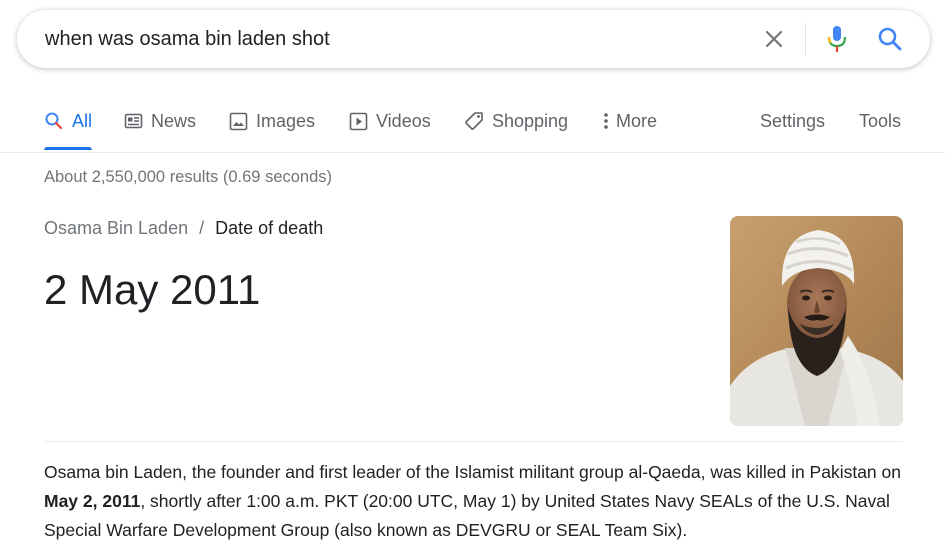  What do you see at coordinates (473, 441) in the screenshot?
I see `section-divider` at bounding box center [473, 441].